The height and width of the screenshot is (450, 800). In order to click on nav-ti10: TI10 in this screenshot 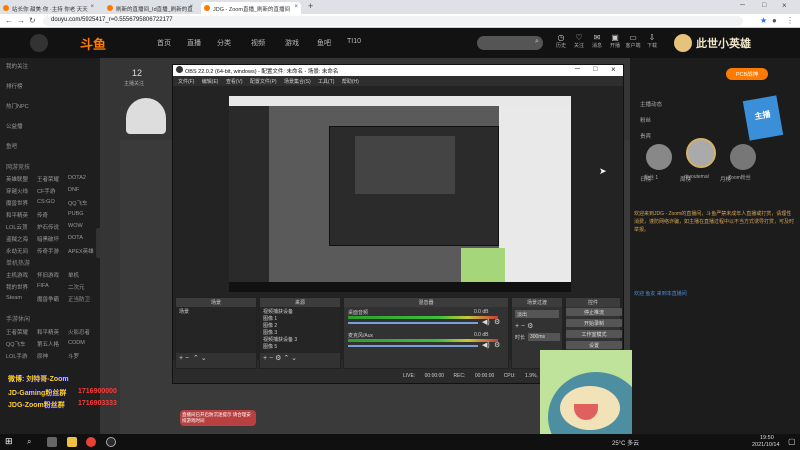, I will do `click(354, 41)`.